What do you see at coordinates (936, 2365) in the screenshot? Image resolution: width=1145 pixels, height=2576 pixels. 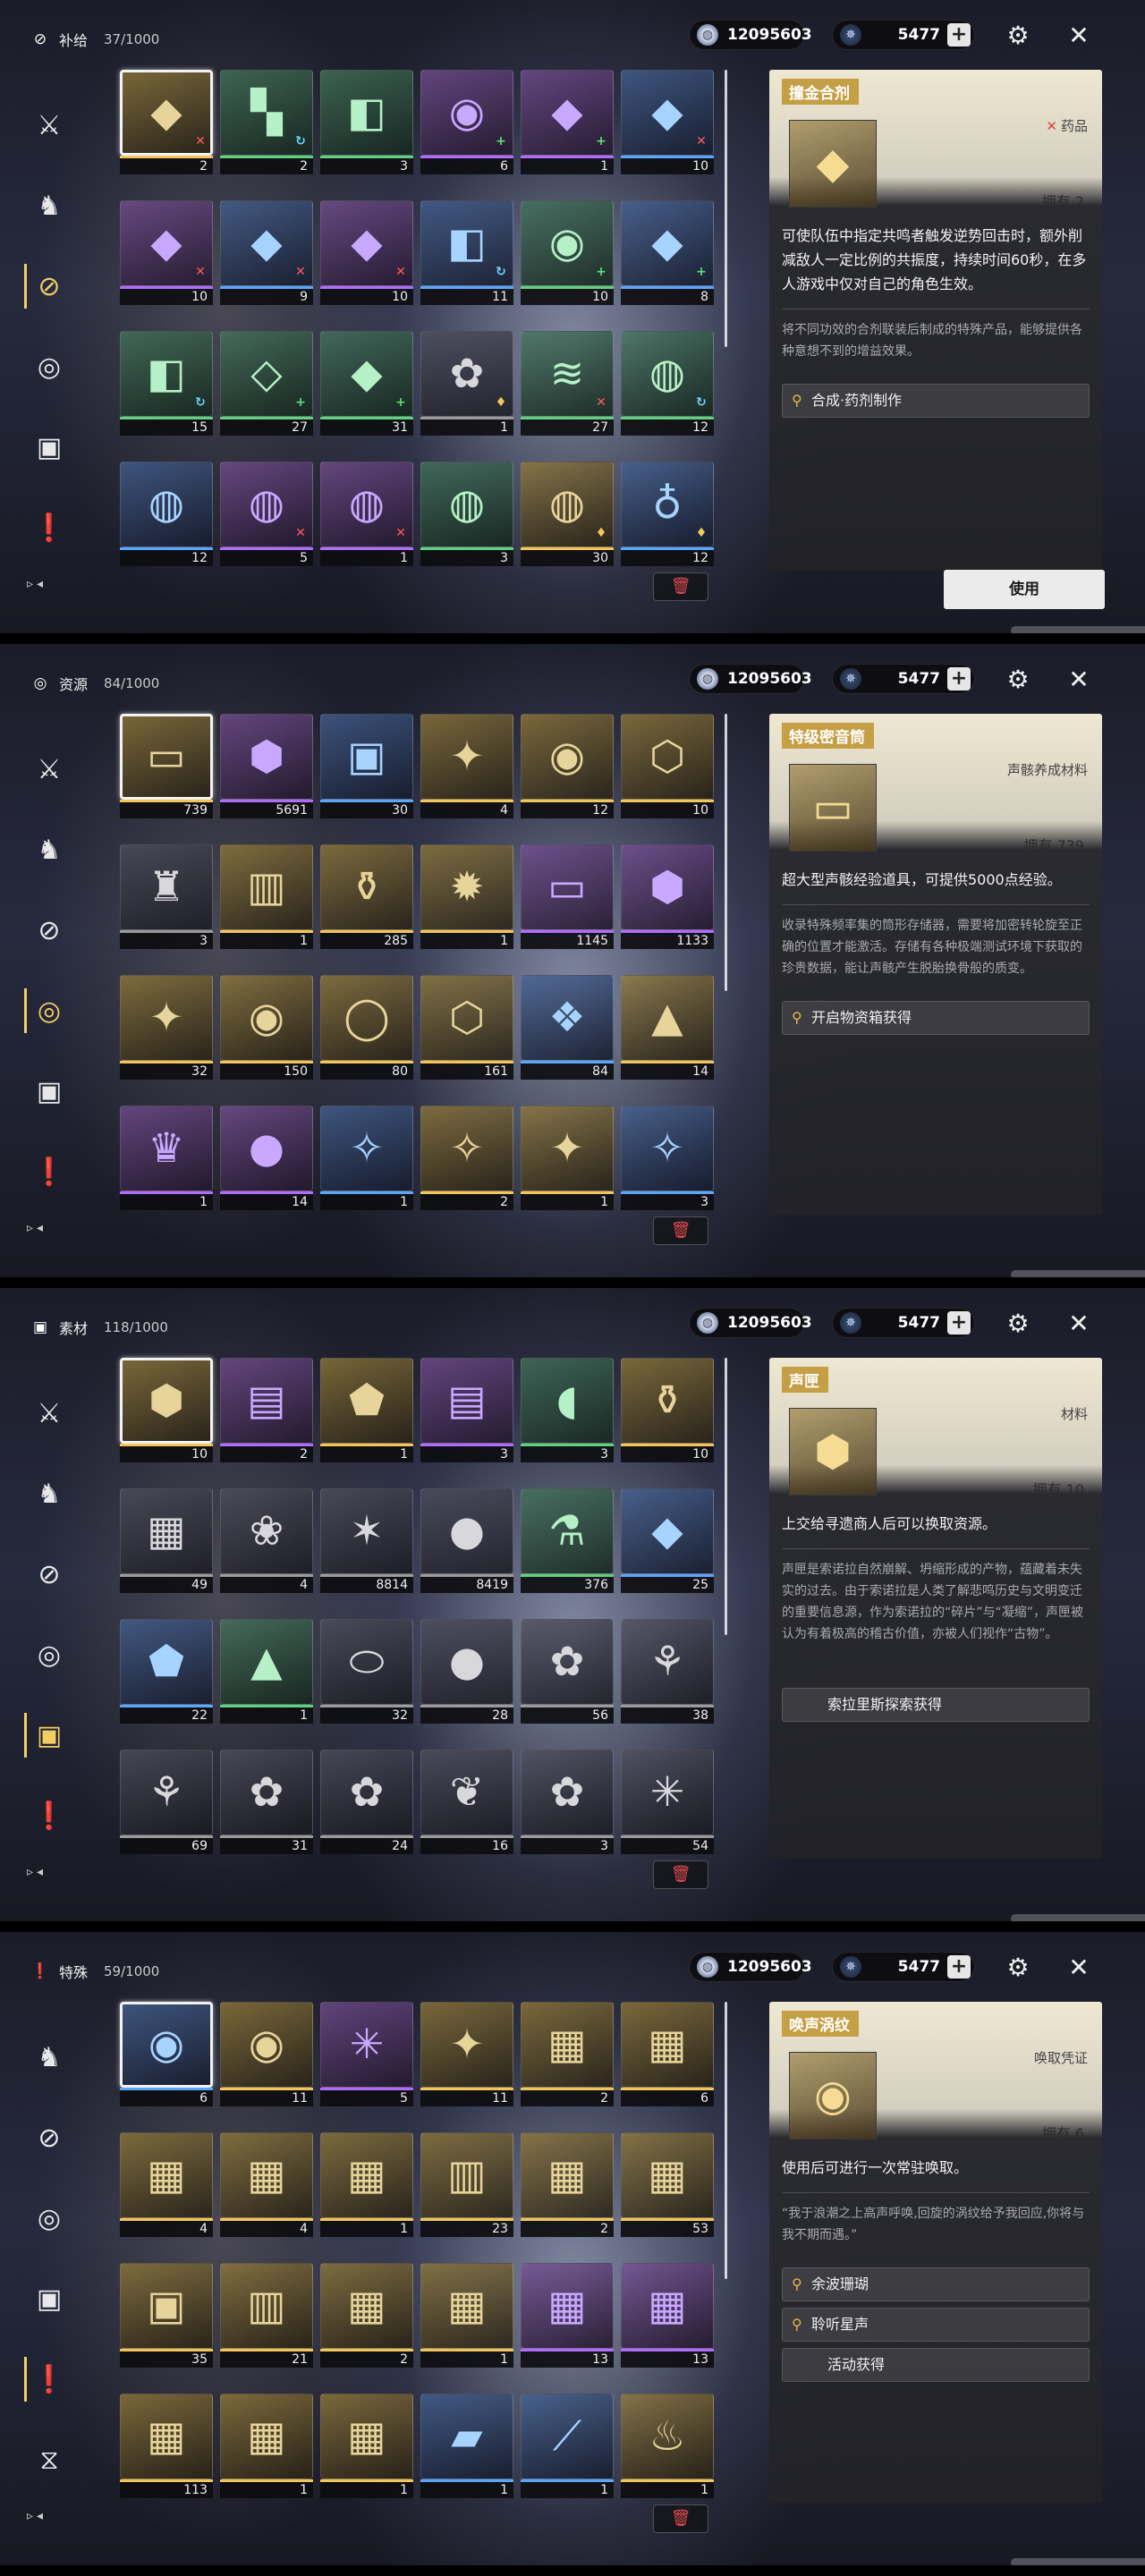 I see `acquire-source-button: 活动获得` at bounding box center [936, 2365].